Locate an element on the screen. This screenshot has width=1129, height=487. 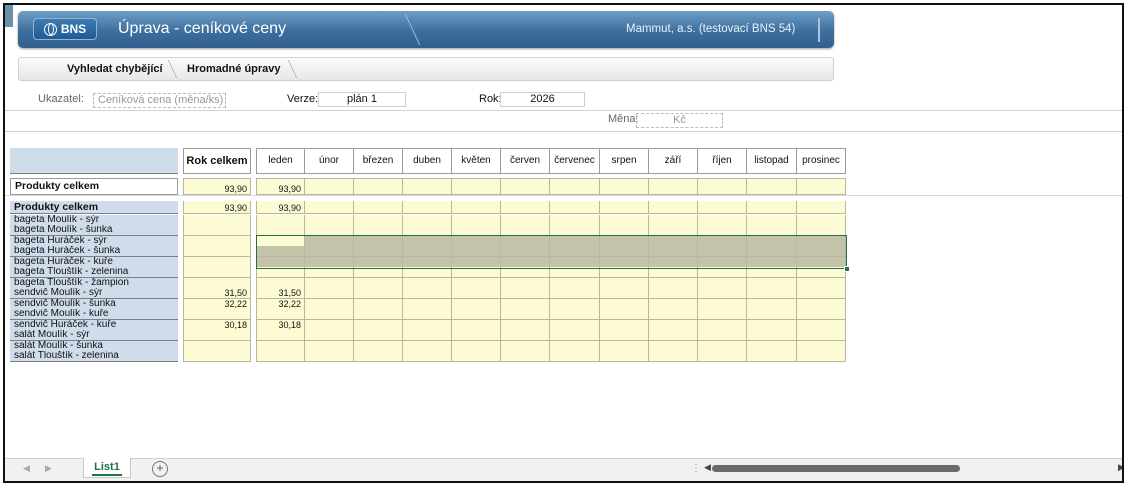
scroll-right-icon: ▶ is located at coordinates (1120, 467).